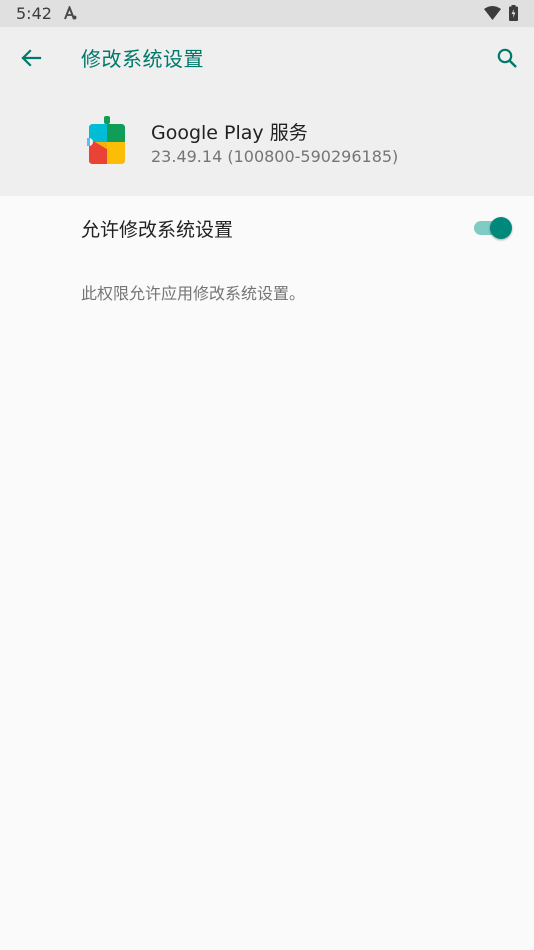 The image size is (534, 950). I want to click on allow-modify-settings-row: 允许修改系统设置, so click(267, 228).